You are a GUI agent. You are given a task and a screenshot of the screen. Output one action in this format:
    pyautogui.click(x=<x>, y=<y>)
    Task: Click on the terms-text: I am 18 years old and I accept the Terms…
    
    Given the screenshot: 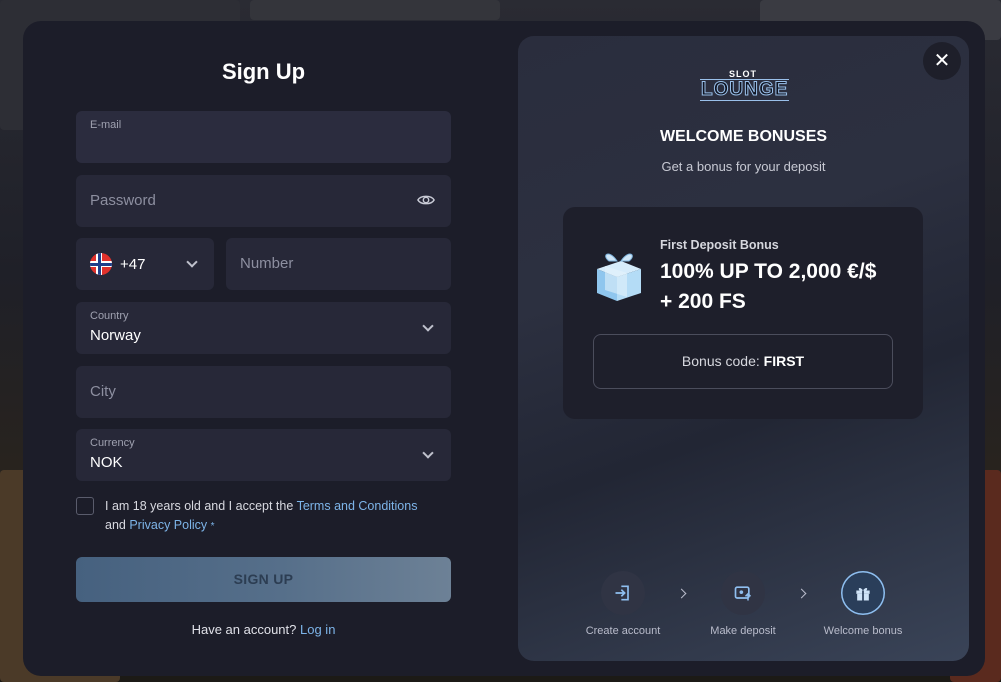 What is the action you would take?
    pyautogui.click(x=278, y=516)
    